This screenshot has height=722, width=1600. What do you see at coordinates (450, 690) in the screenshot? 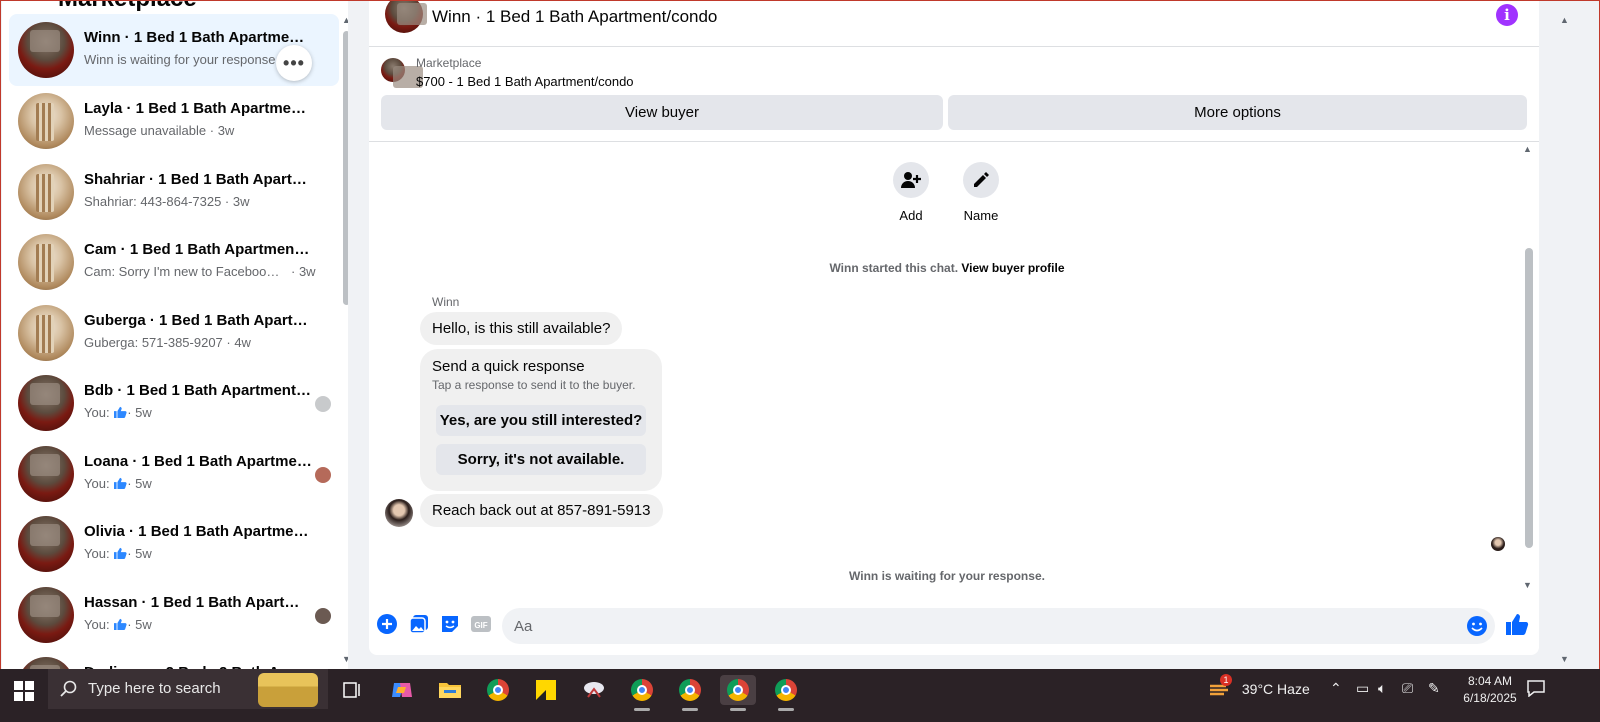
I see `file-explorer-icon` at bounding box center [450, 690].